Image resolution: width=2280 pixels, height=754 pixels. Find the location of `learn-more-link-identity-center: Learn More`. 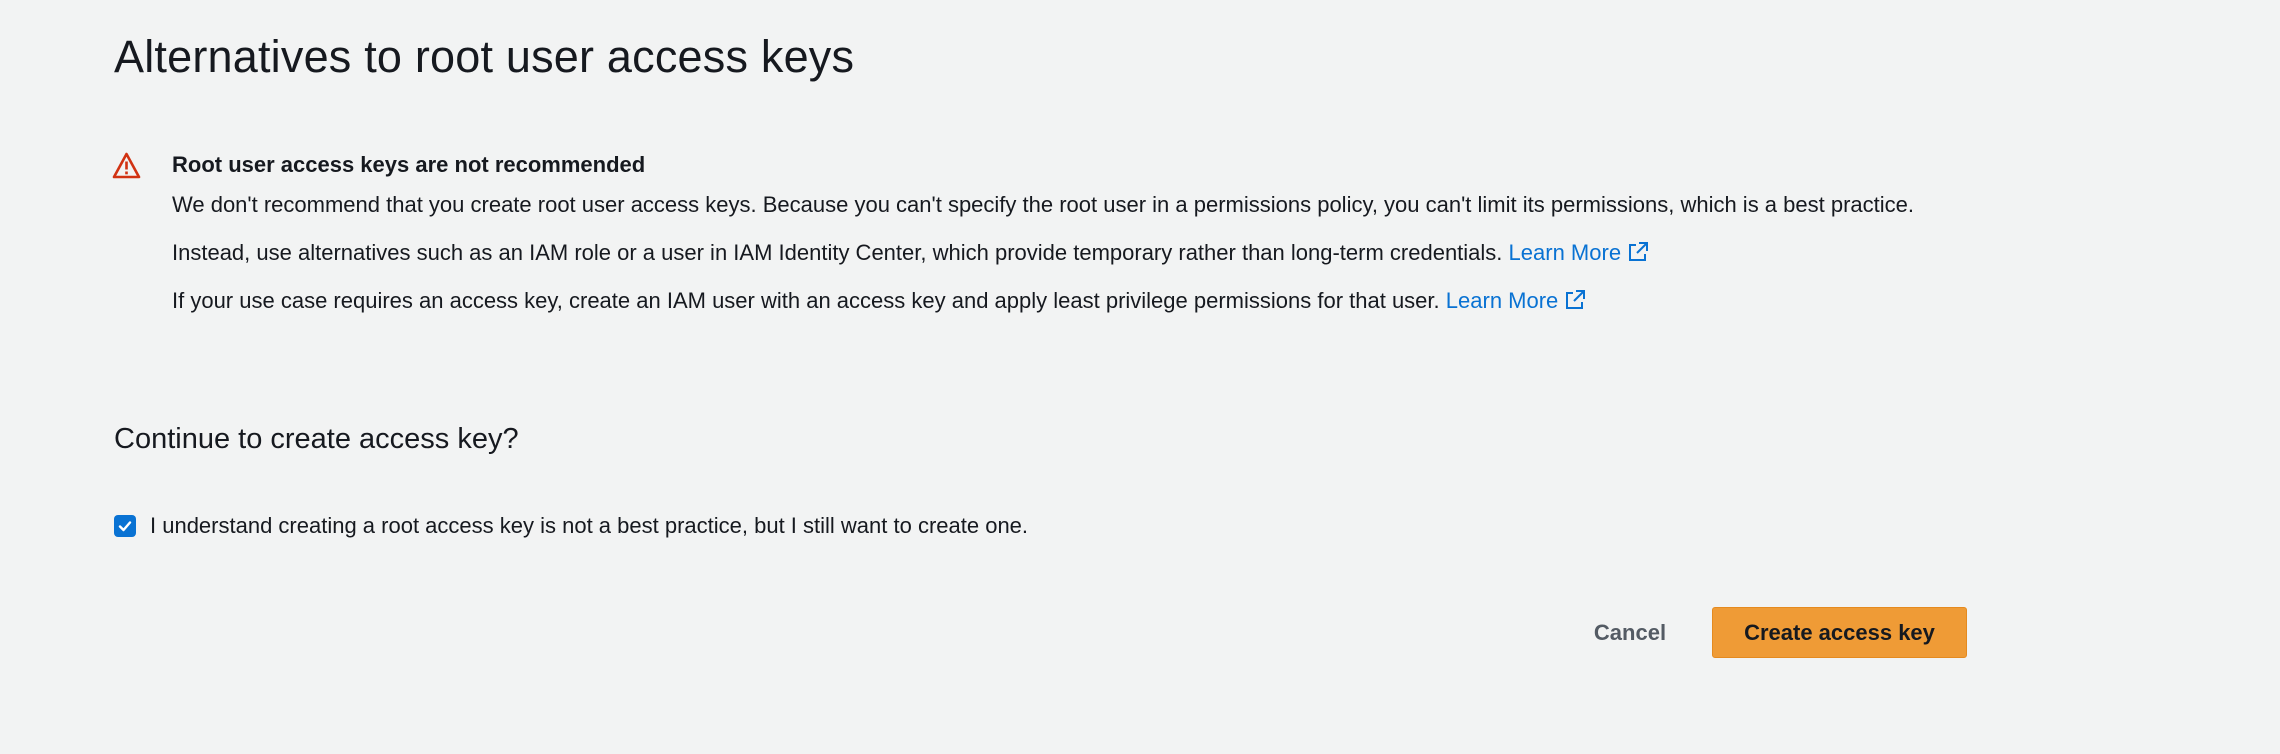

learn-more-link-identity-center: Learn More is located at coordinates (1579, 252).